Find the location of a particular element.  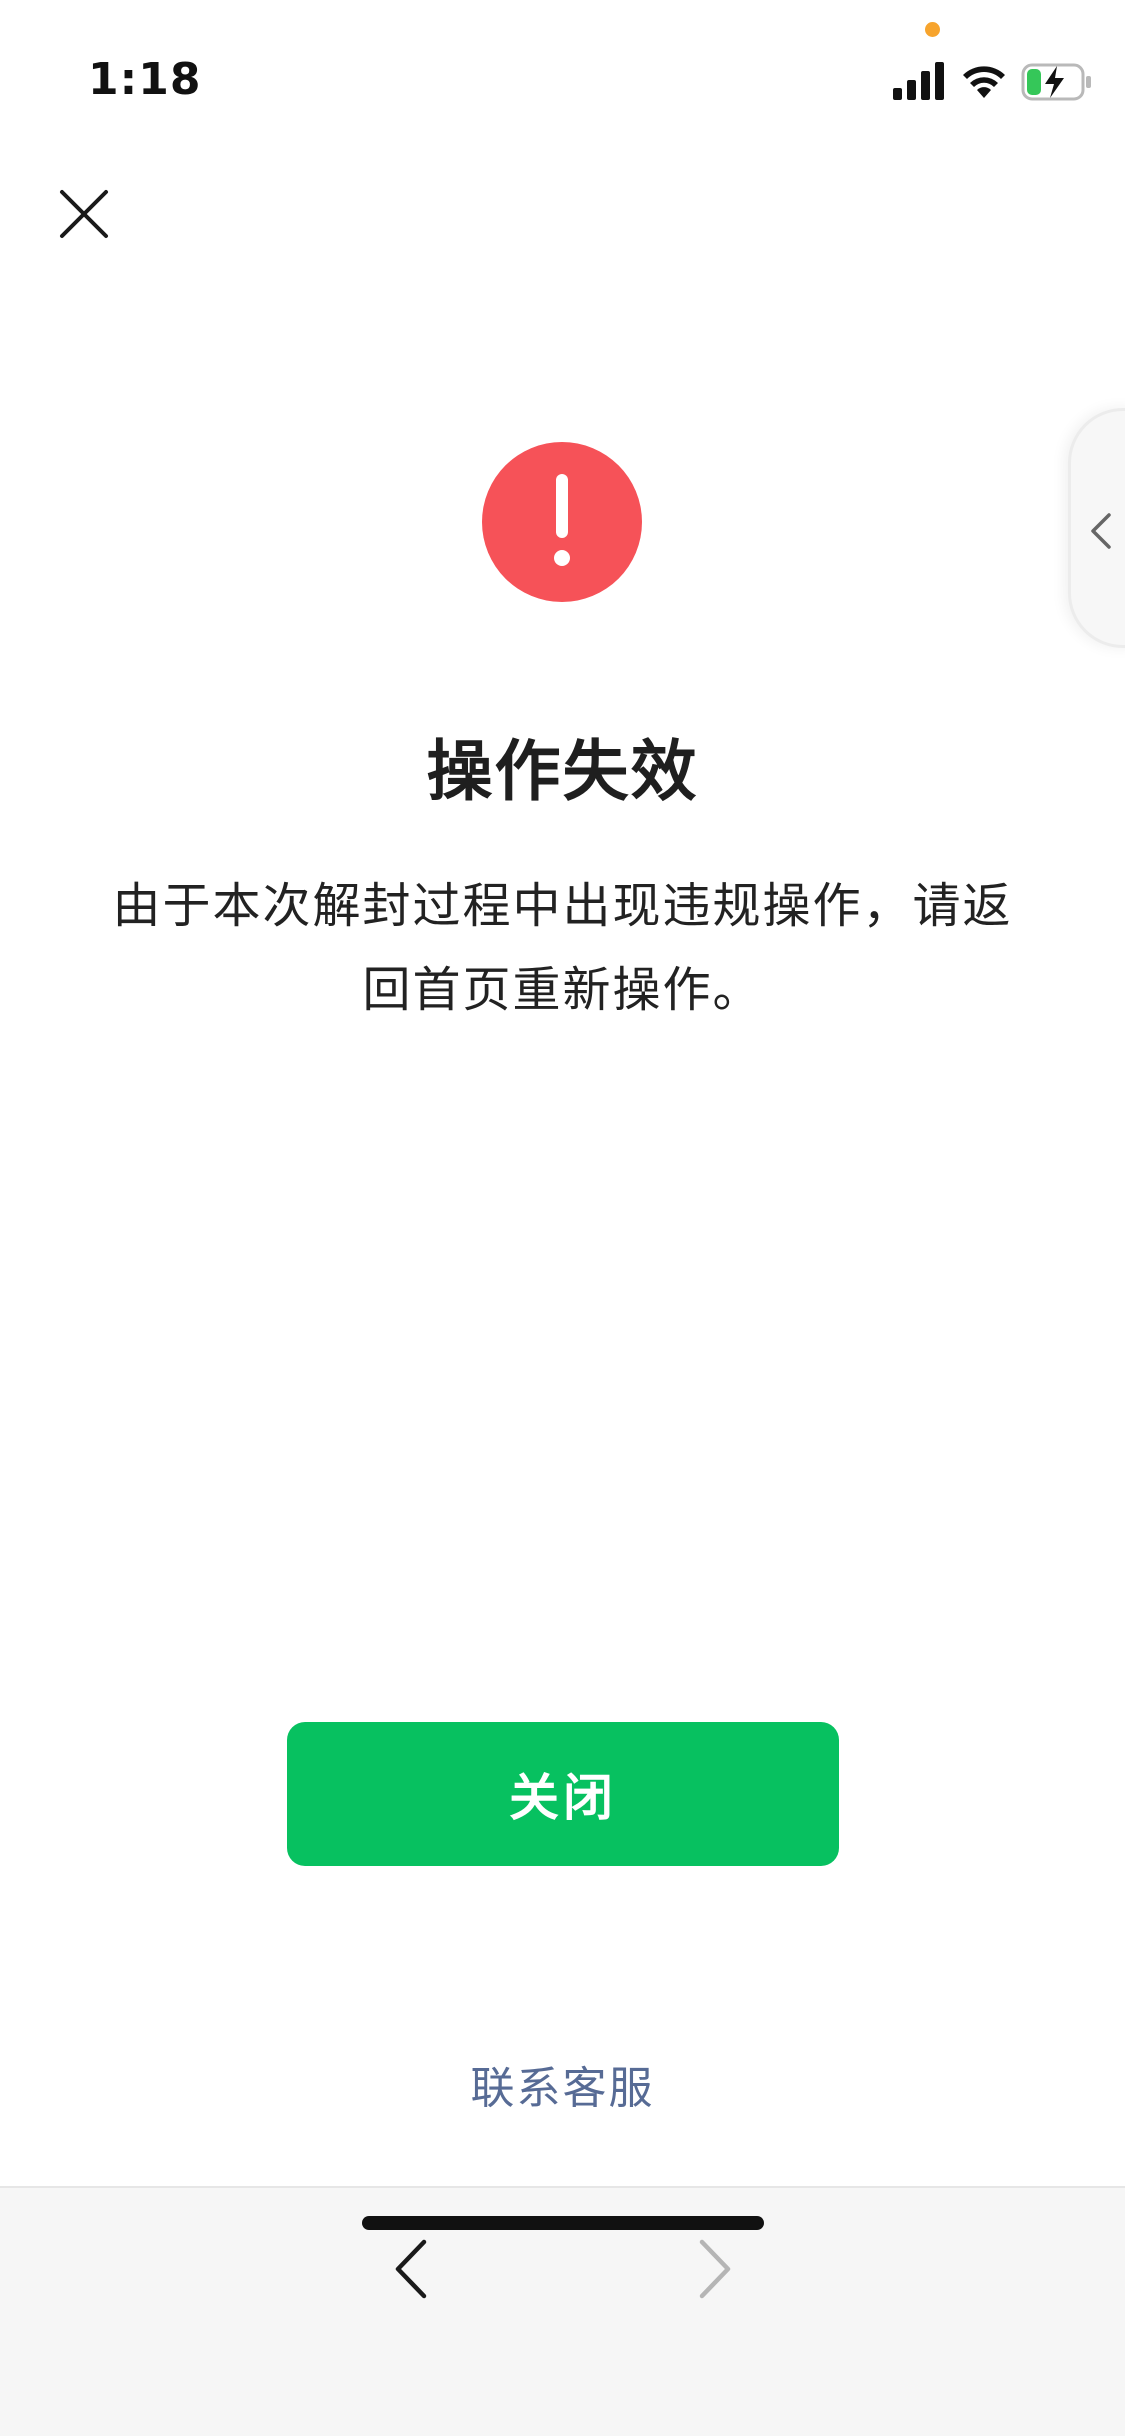

exclamation-icon is located at coordinates (562, 522).